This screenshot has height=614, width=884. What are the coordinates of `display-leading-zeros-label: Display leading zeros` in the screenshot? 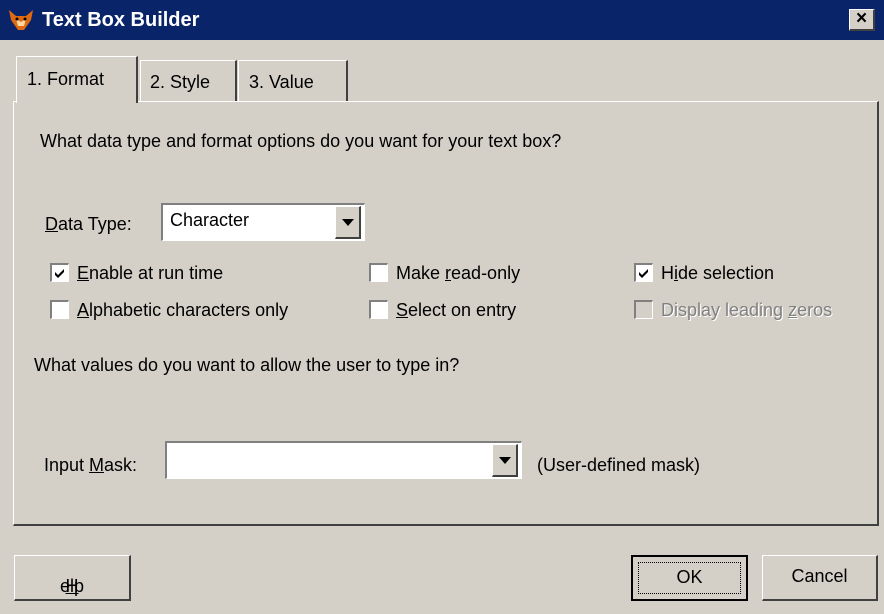 It's located at (747, 310).